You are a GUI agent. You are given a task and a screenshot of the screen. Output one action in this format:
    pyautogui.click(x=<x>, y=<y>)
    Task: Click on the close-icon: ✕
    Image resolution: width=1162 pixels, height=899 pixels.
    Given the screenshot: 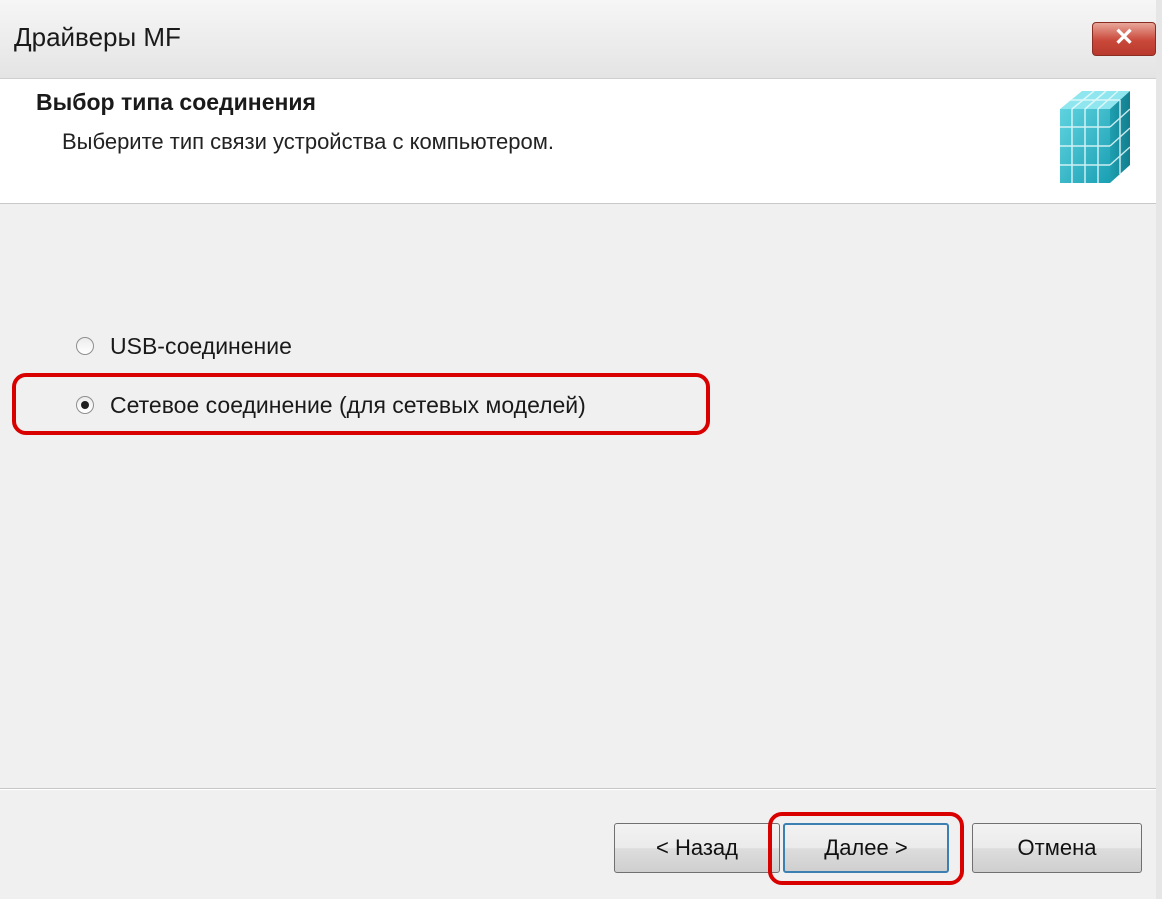 What is the action you would take?
    pyautogui.click(x=1124, y=37)
    